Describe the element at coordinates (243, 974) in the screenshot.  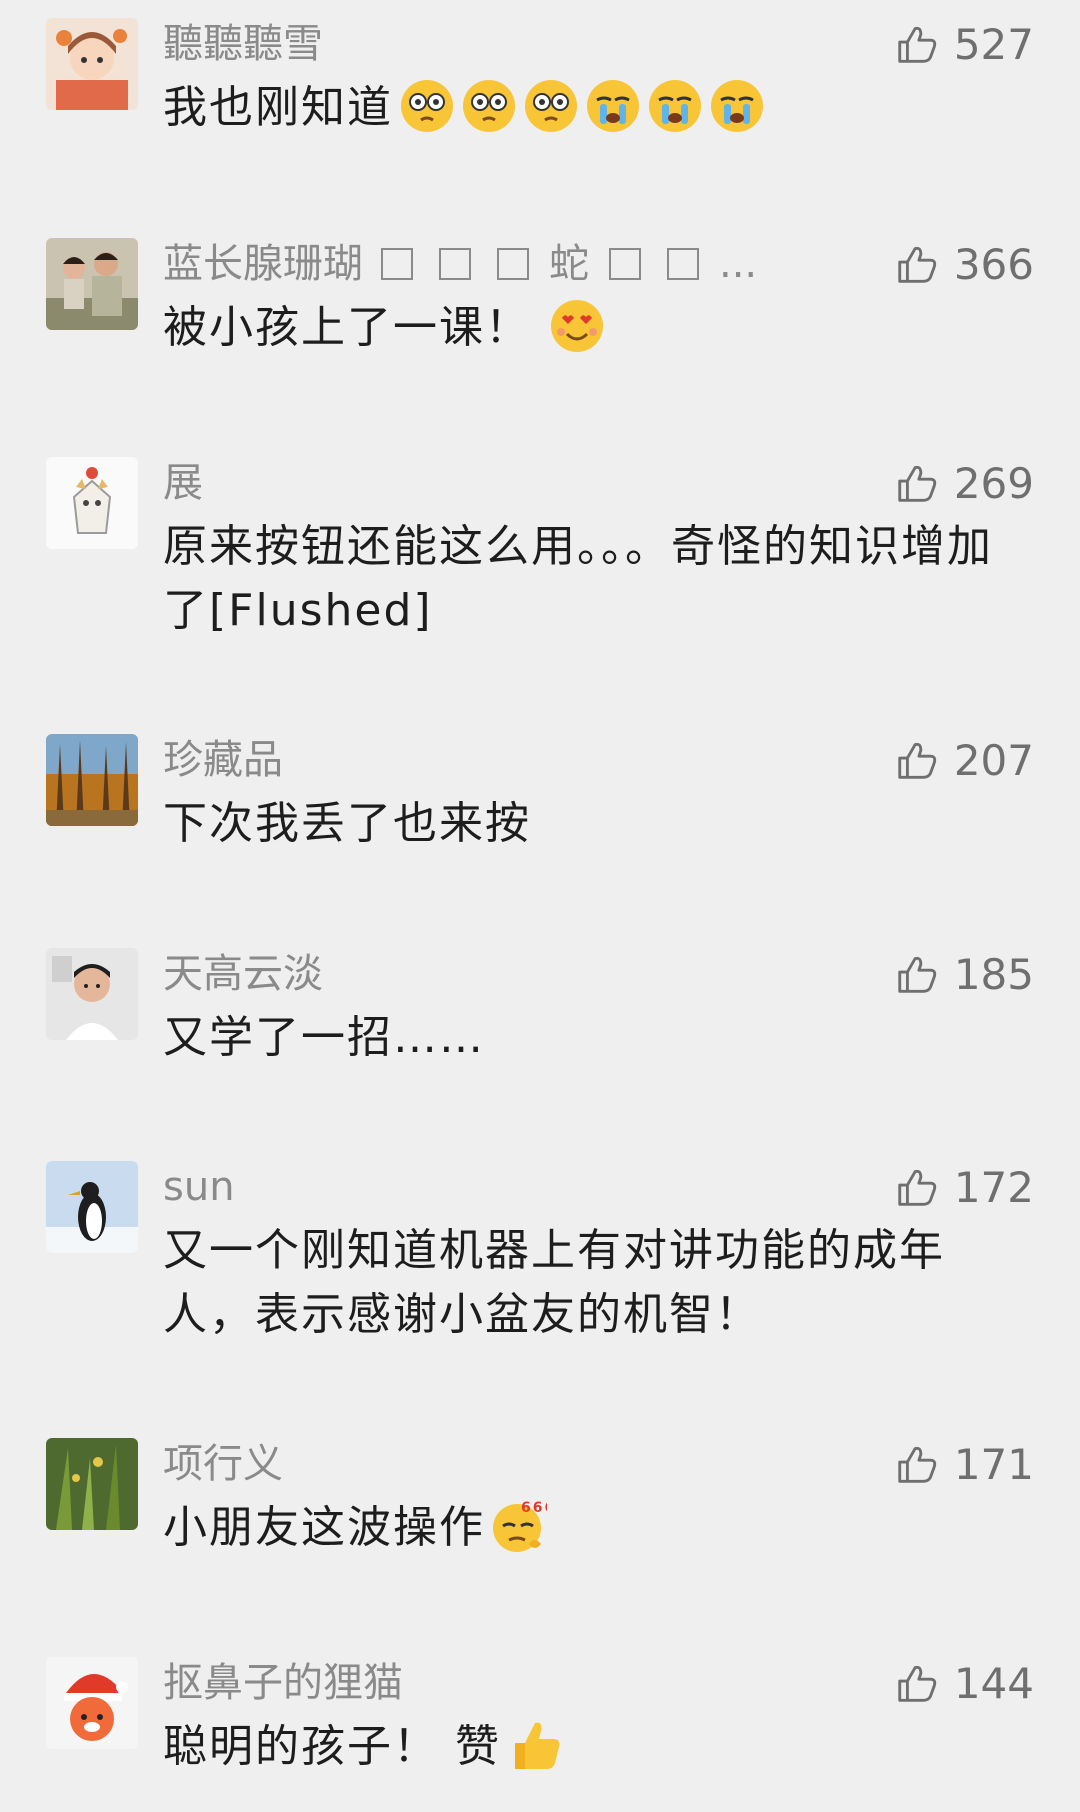
I see `commenter-name: 天高云淡` at that location.